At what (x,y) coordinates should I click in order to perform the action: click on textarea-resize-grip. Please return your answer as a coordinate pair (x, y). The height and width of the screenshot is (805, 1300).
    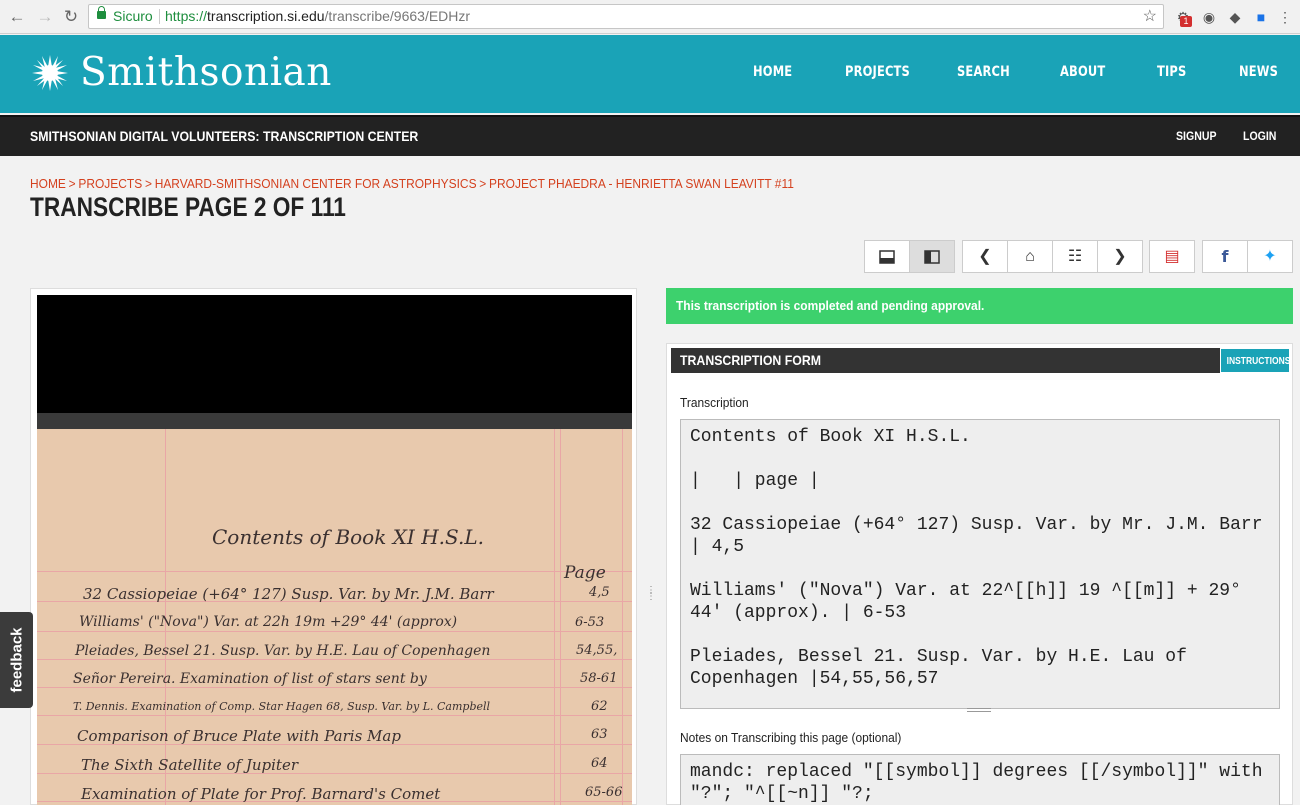
    Looking at the image, I should click on (979, 710).